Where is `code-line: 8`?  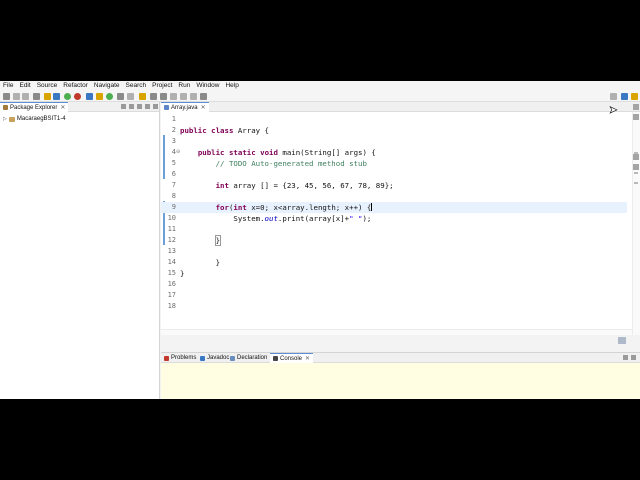
code-line: 8 is located at coordinates (394, 196).